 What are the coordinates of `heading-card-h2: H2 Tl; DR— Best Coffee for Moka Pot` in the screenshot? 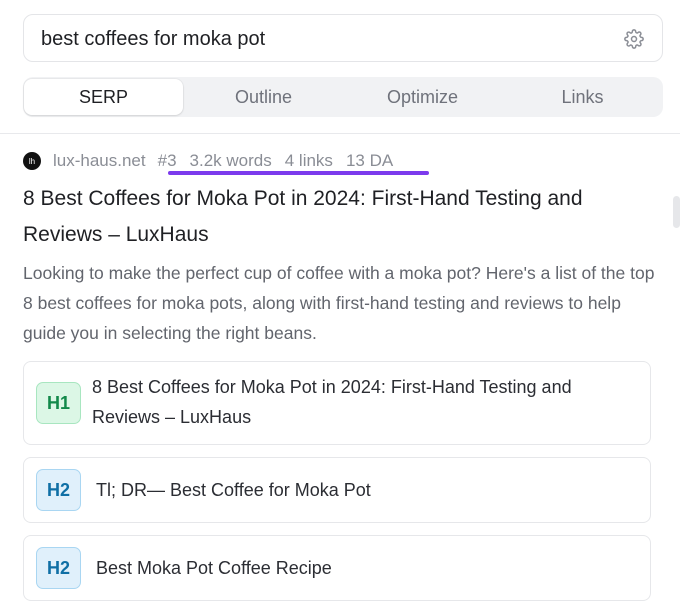 It's located at (337, 490).